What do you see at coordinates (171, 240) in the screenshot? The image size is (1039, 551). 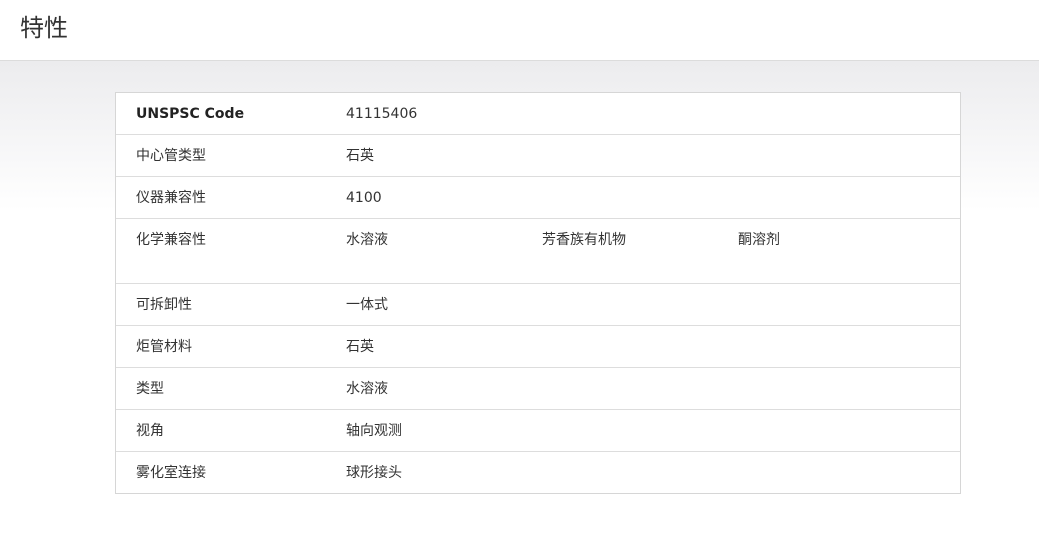 I see `spec-label: 化学兼容性` at bounding box center [171, 240].